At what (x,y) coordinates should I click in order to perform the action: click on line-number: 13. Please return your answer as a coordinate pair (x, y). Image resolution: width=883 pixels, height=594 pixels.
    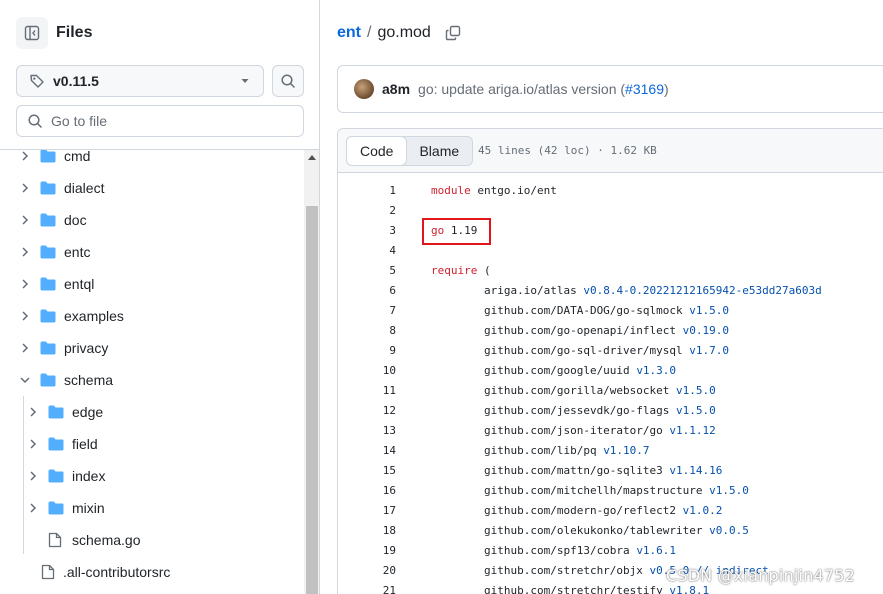
    Looking at the image, I should click on (367, 431).